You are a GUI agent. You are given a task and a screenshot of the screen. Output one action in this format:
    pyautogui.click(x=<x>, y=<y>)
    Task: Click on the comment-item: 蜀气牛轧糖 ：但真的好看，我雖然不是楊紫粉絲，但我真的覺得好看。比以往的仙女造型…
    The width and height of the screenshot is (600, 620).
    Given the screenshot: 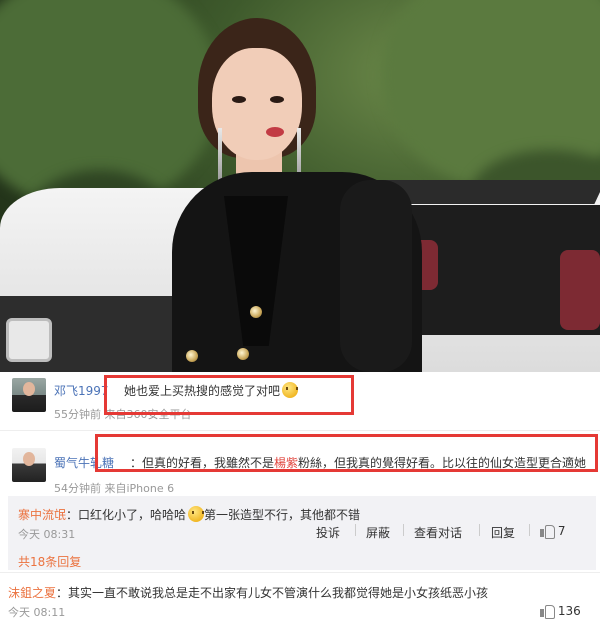 What is the action you would take?
    pyautogui.click(x=300, y=468)
    